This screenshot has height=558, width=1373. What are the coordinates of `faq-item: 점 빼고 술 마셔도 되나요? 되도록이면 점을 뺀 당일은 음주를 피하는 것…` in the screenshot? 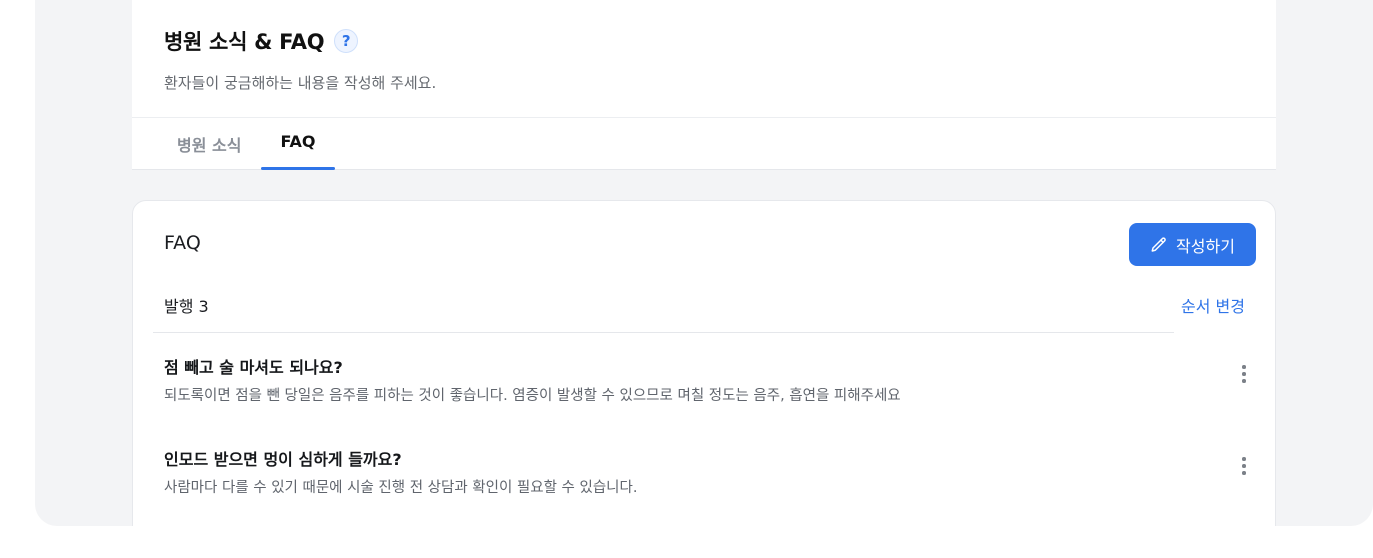 It's located at (709, 379).